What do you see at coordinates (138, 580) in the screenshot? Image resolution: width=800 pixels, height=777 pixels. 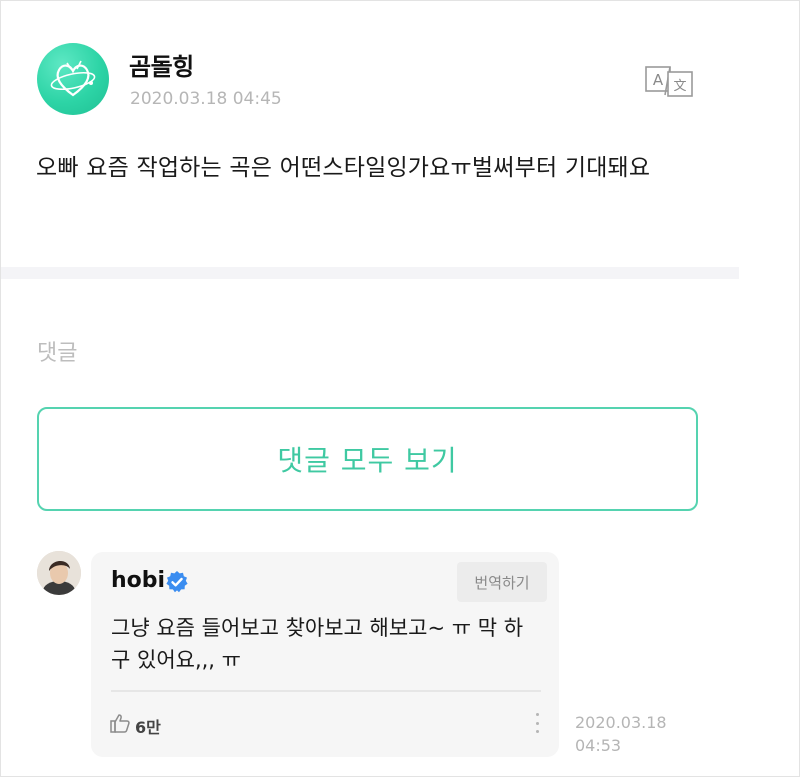 I see `comment-author-name: hobi` at bounding box center [138, 580].